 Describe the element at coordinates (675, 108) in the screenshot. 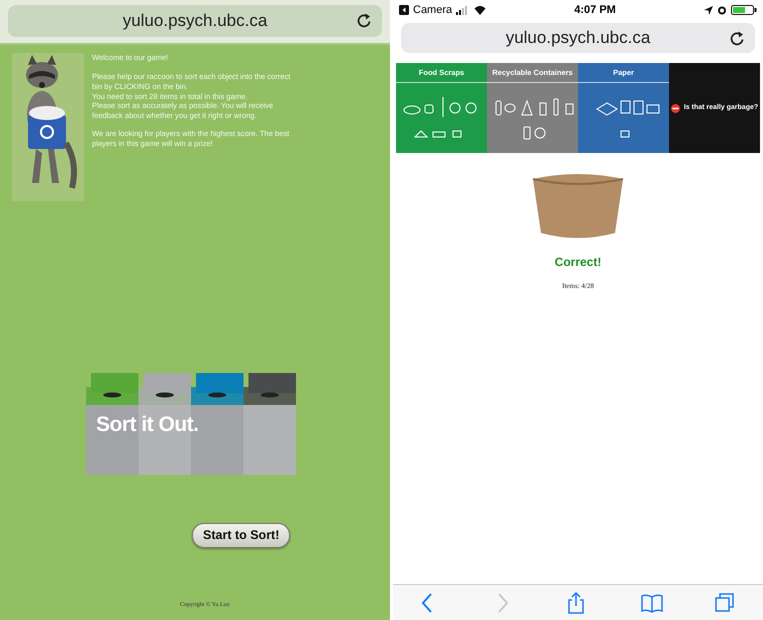

I see `stop-sign-icon` at that location.